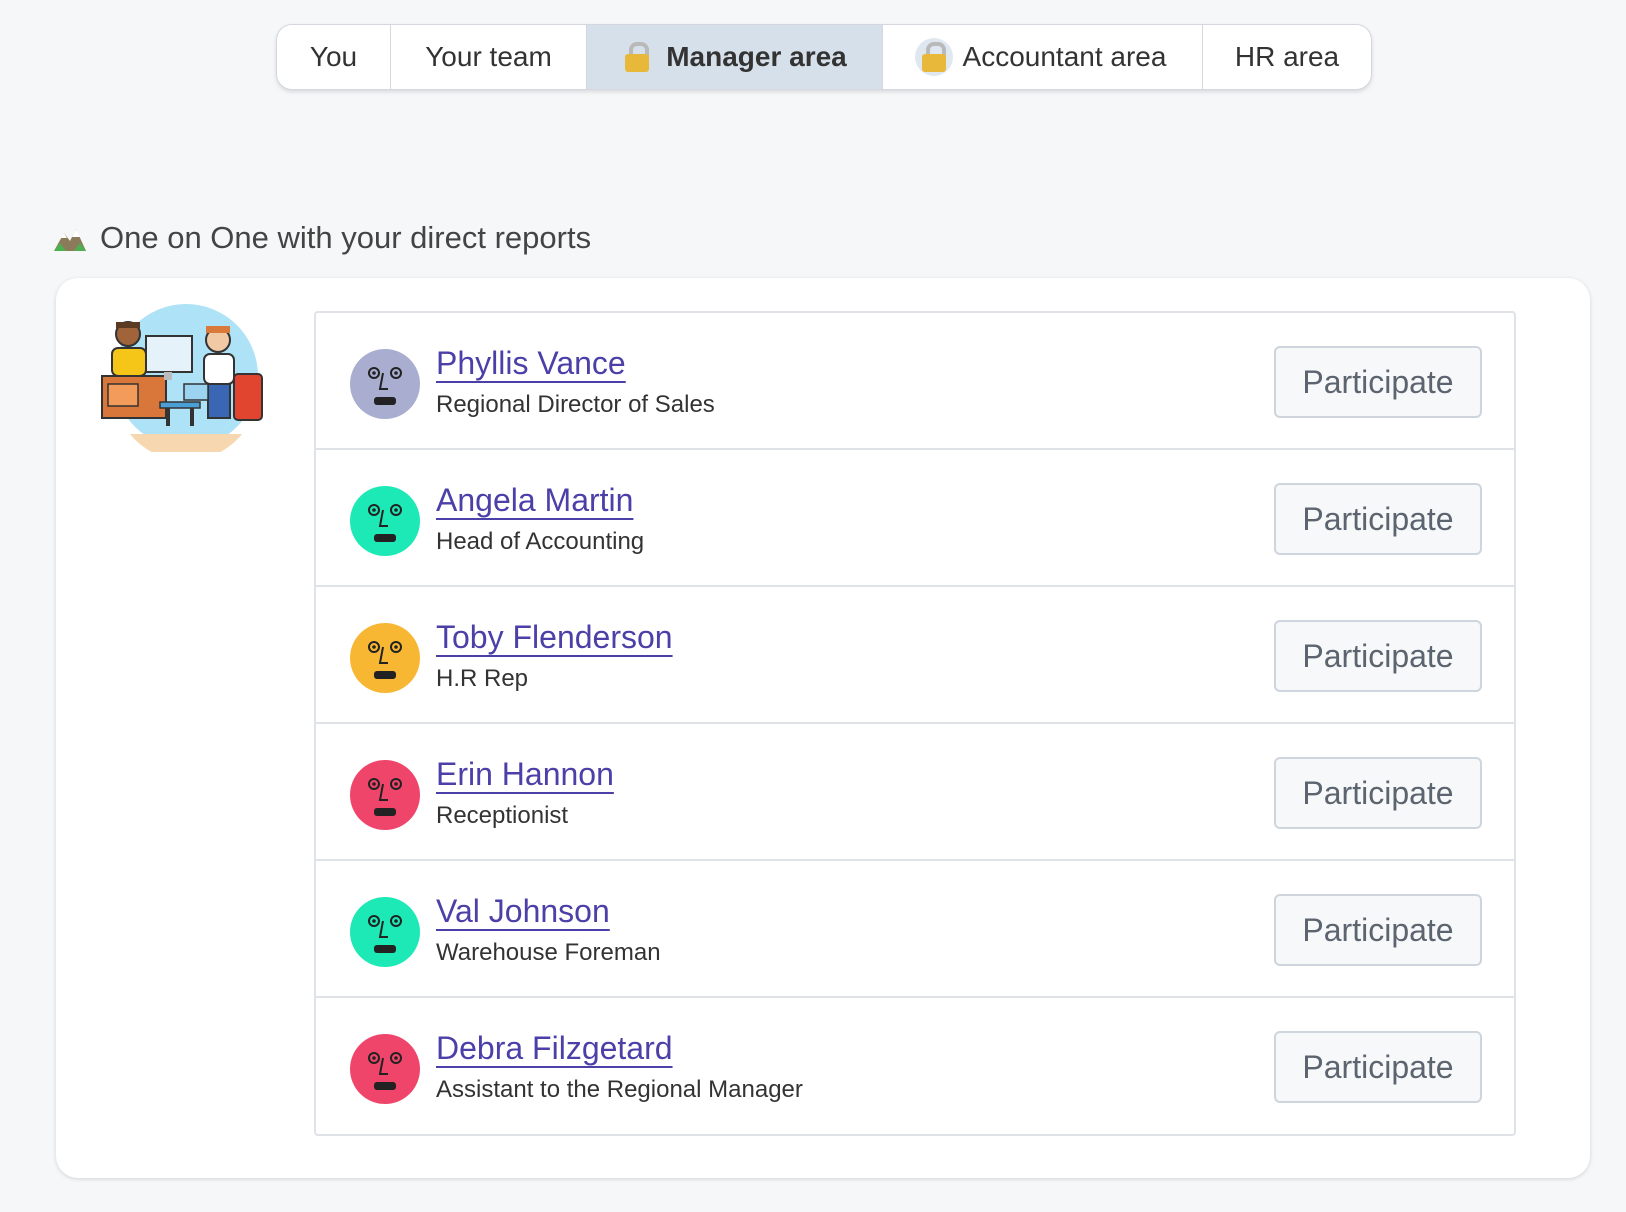 The image size is (1626, 1212). Describe the element at coordinates (915, 792) in the screenshot. I see `list-item: Erin Hannon Receptionist Participate` at that location.